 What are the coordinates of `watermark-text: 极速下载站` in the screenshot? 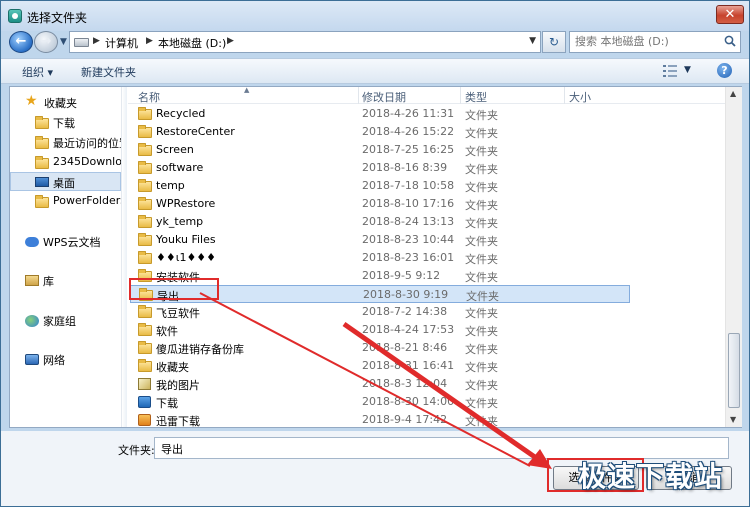 It's located at (651, 476).